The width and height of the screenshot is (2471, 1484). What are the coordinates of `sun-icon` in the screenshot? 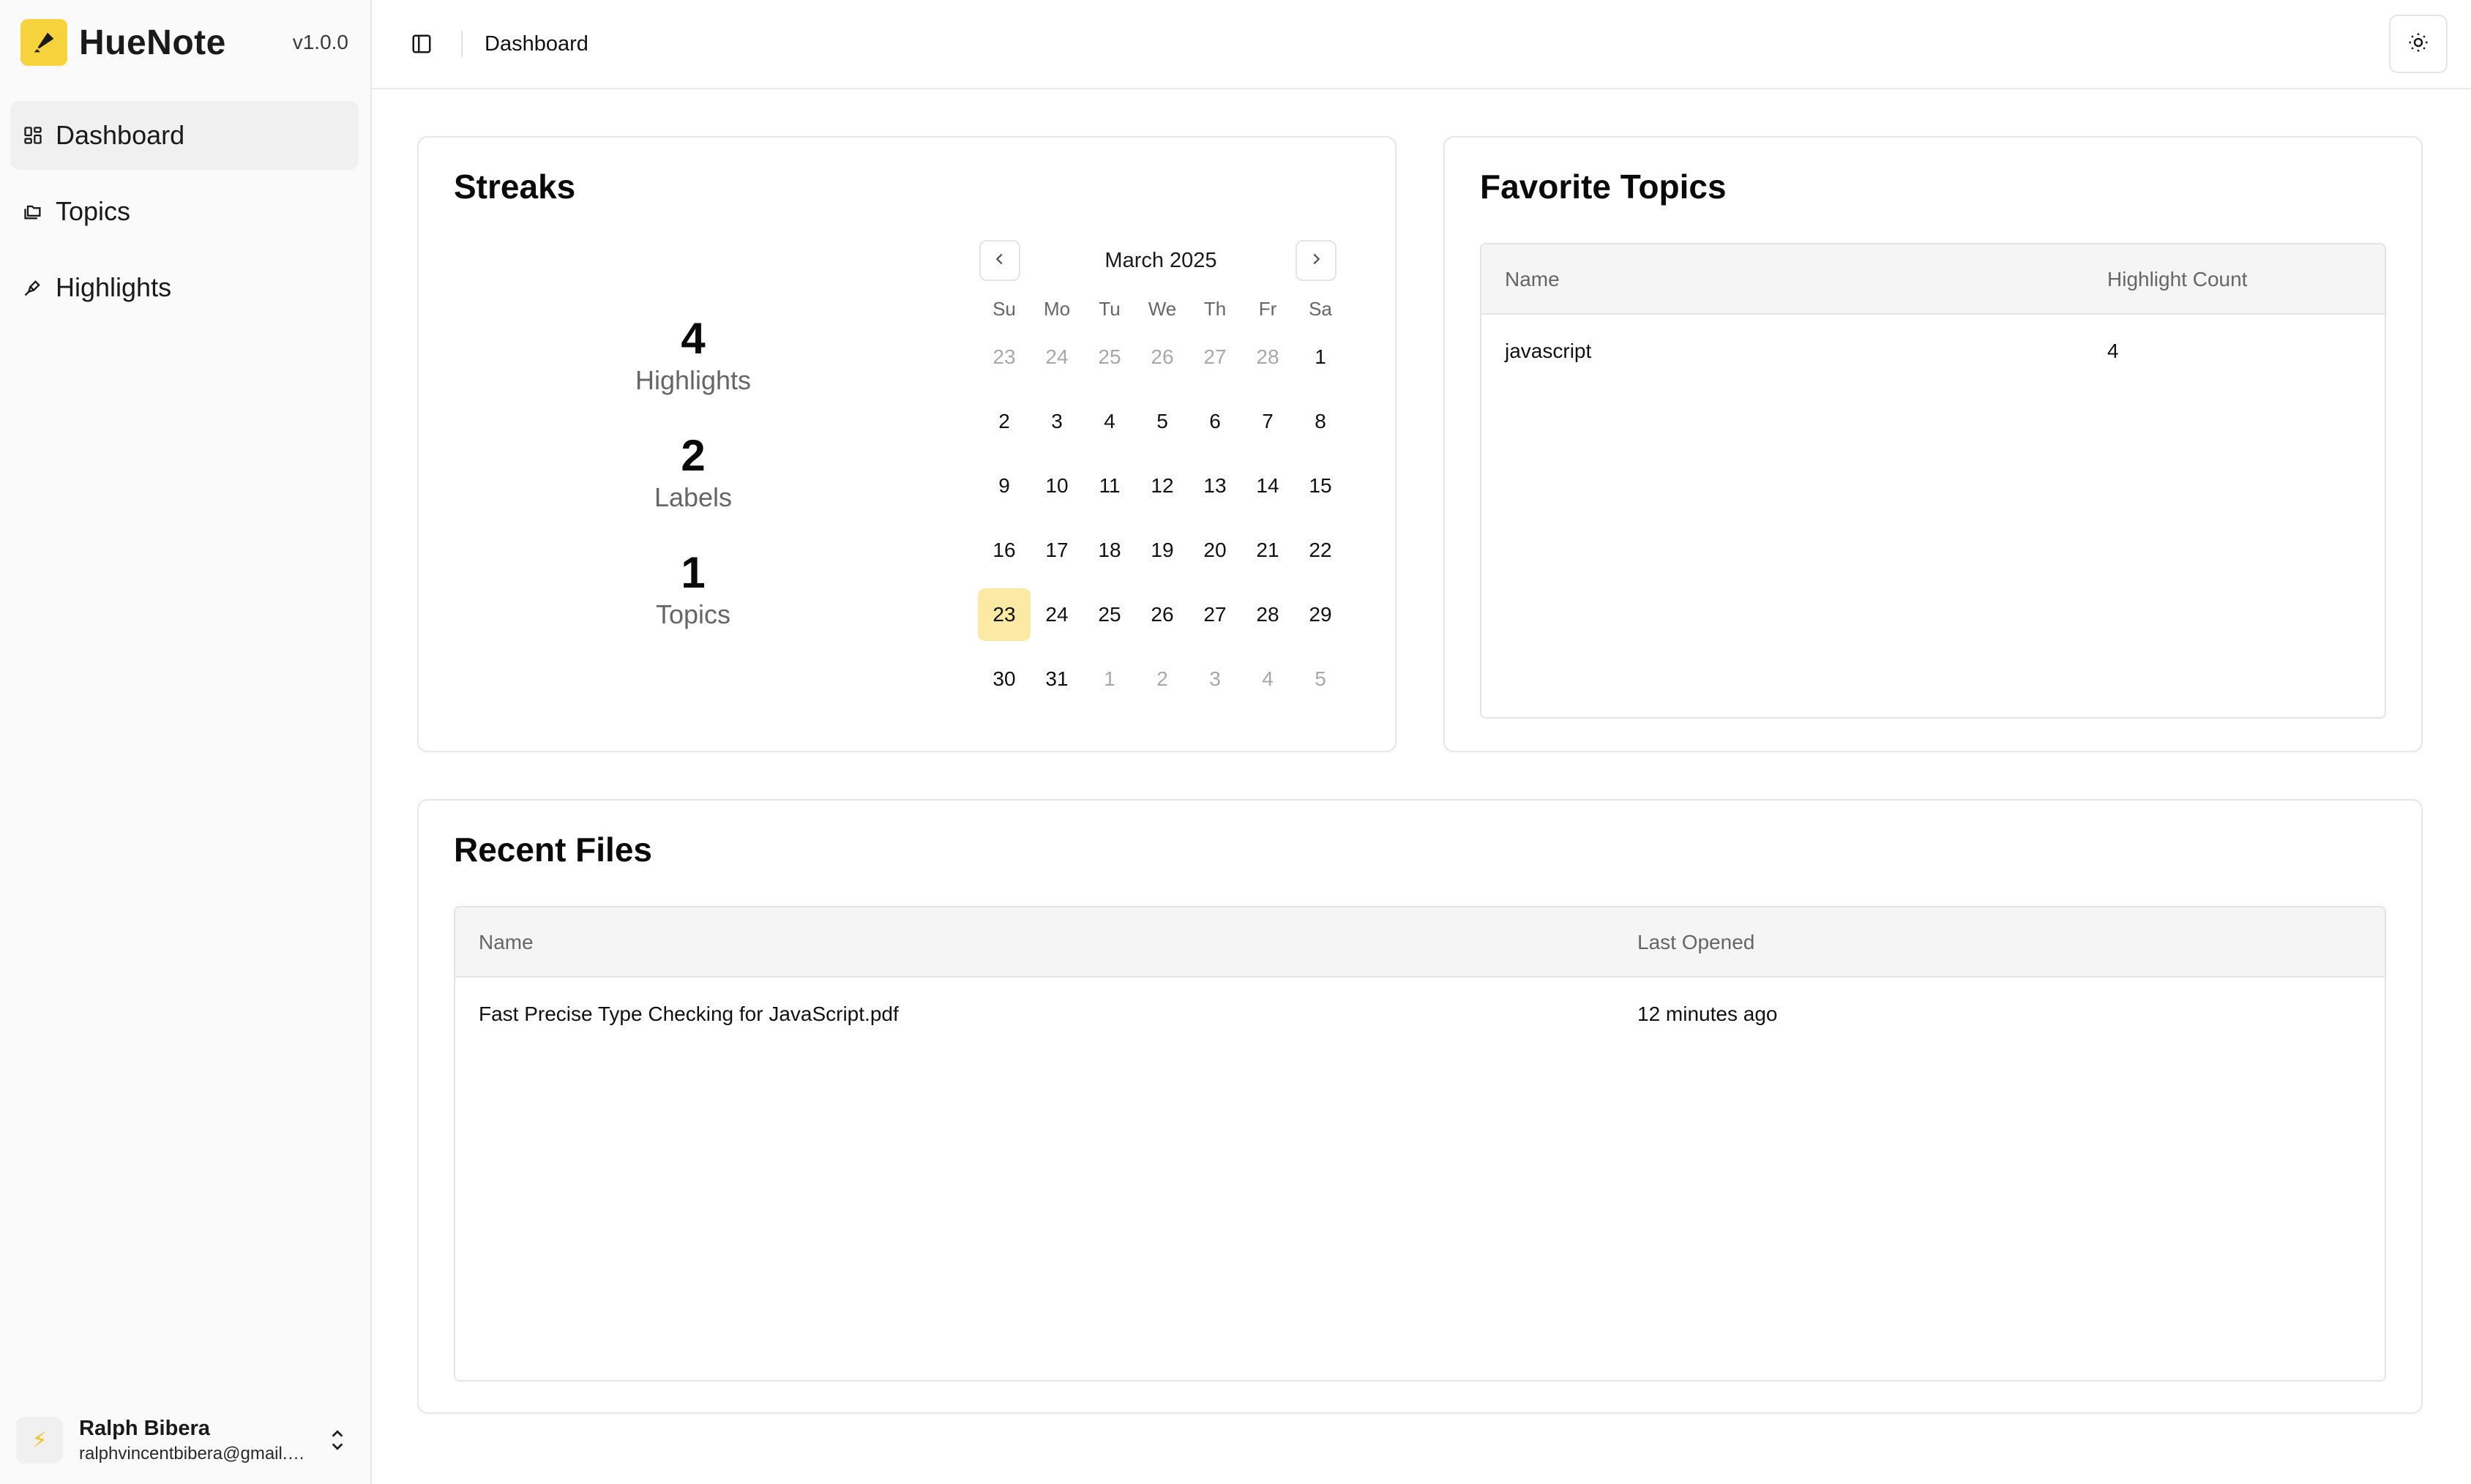 It's located at (2418, 44).